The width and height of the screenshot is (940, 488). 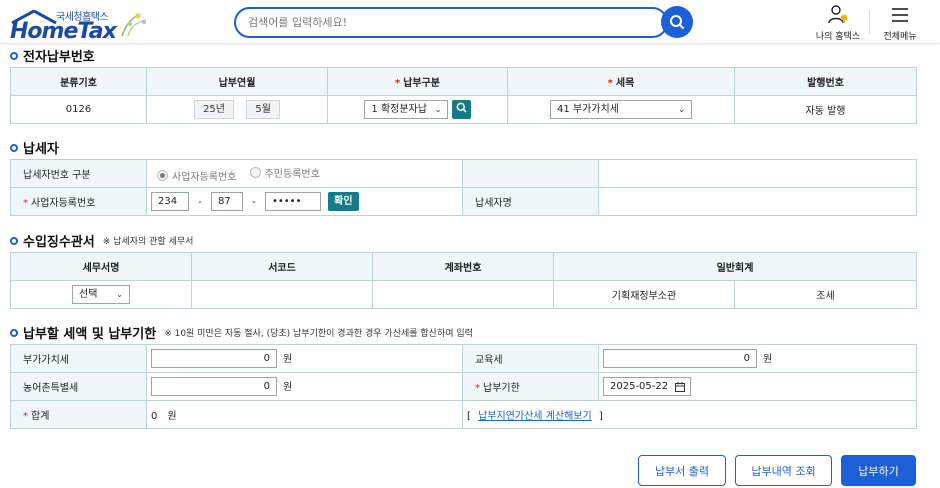 What do you see at coordinates (900, 37) in the screenshot?
I see `all-menu-label: 전체메뉴` at bounding box center [900, 37].